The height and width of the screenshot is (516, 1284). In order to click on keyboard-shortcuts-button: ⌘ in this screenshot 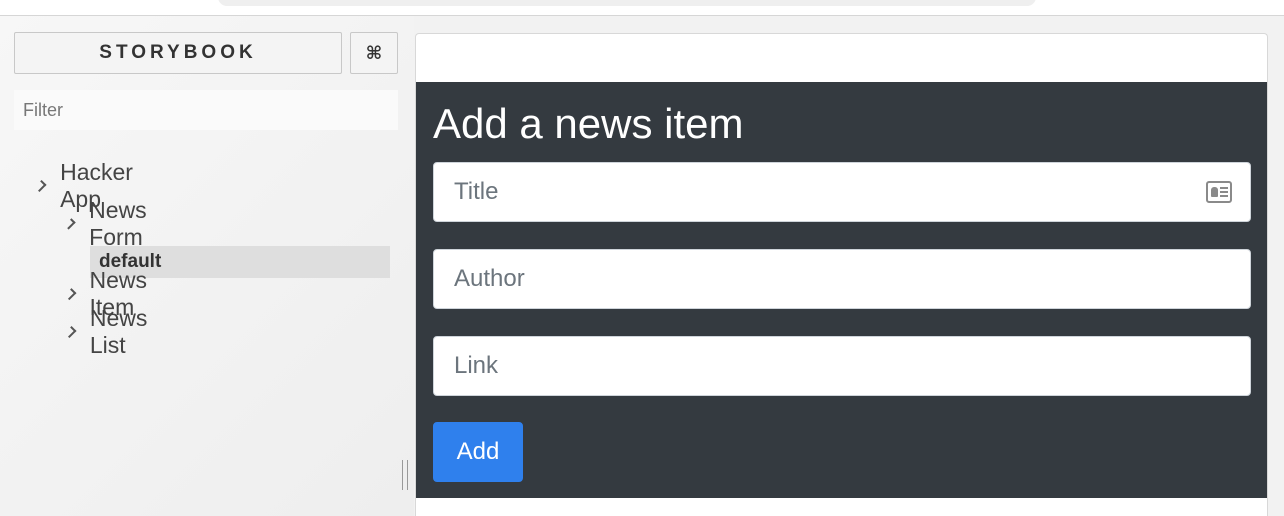, I will do `click(374, 53)`.